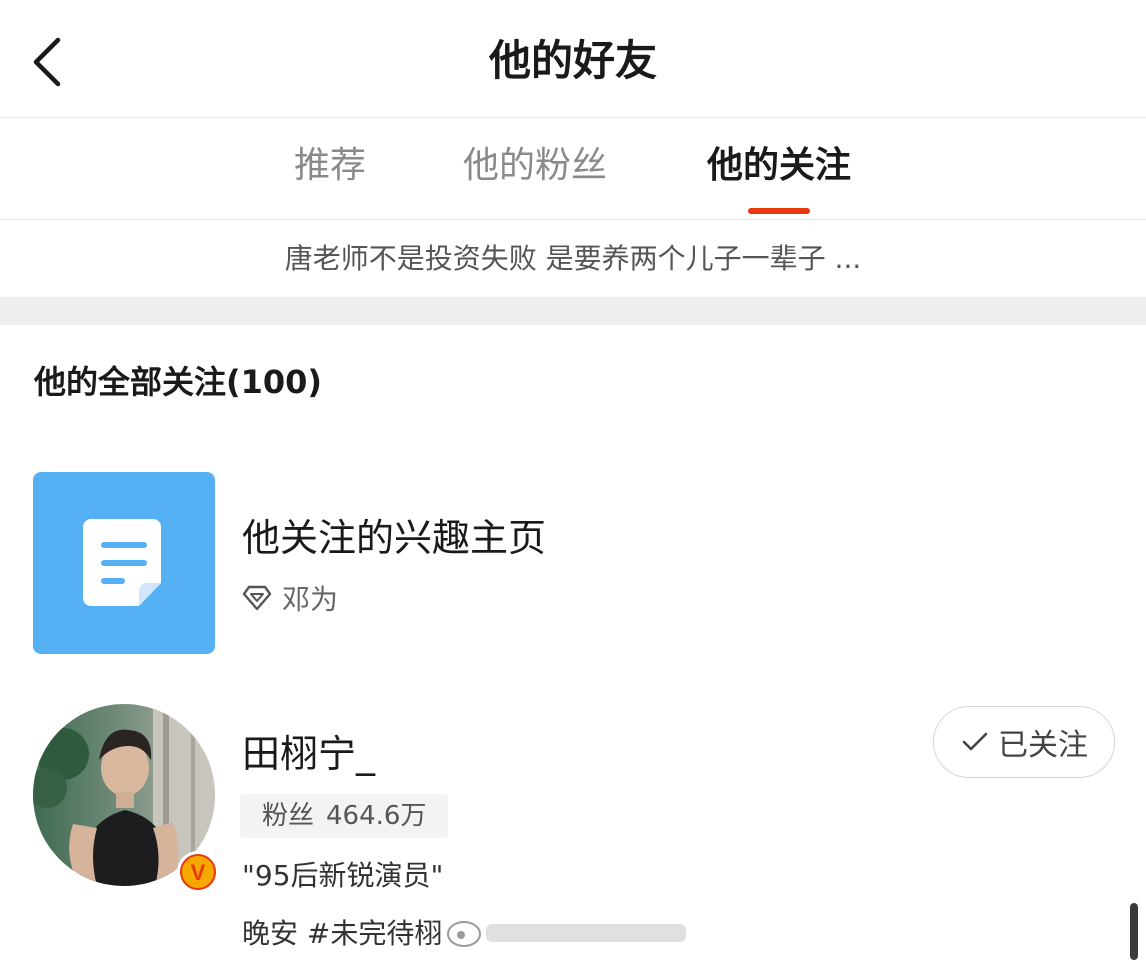 This screenshot has height=960, width=1146. Describe the element at coordinates (288, 816) in the screenshot. I see `fans-label: 粉丝` at that location.